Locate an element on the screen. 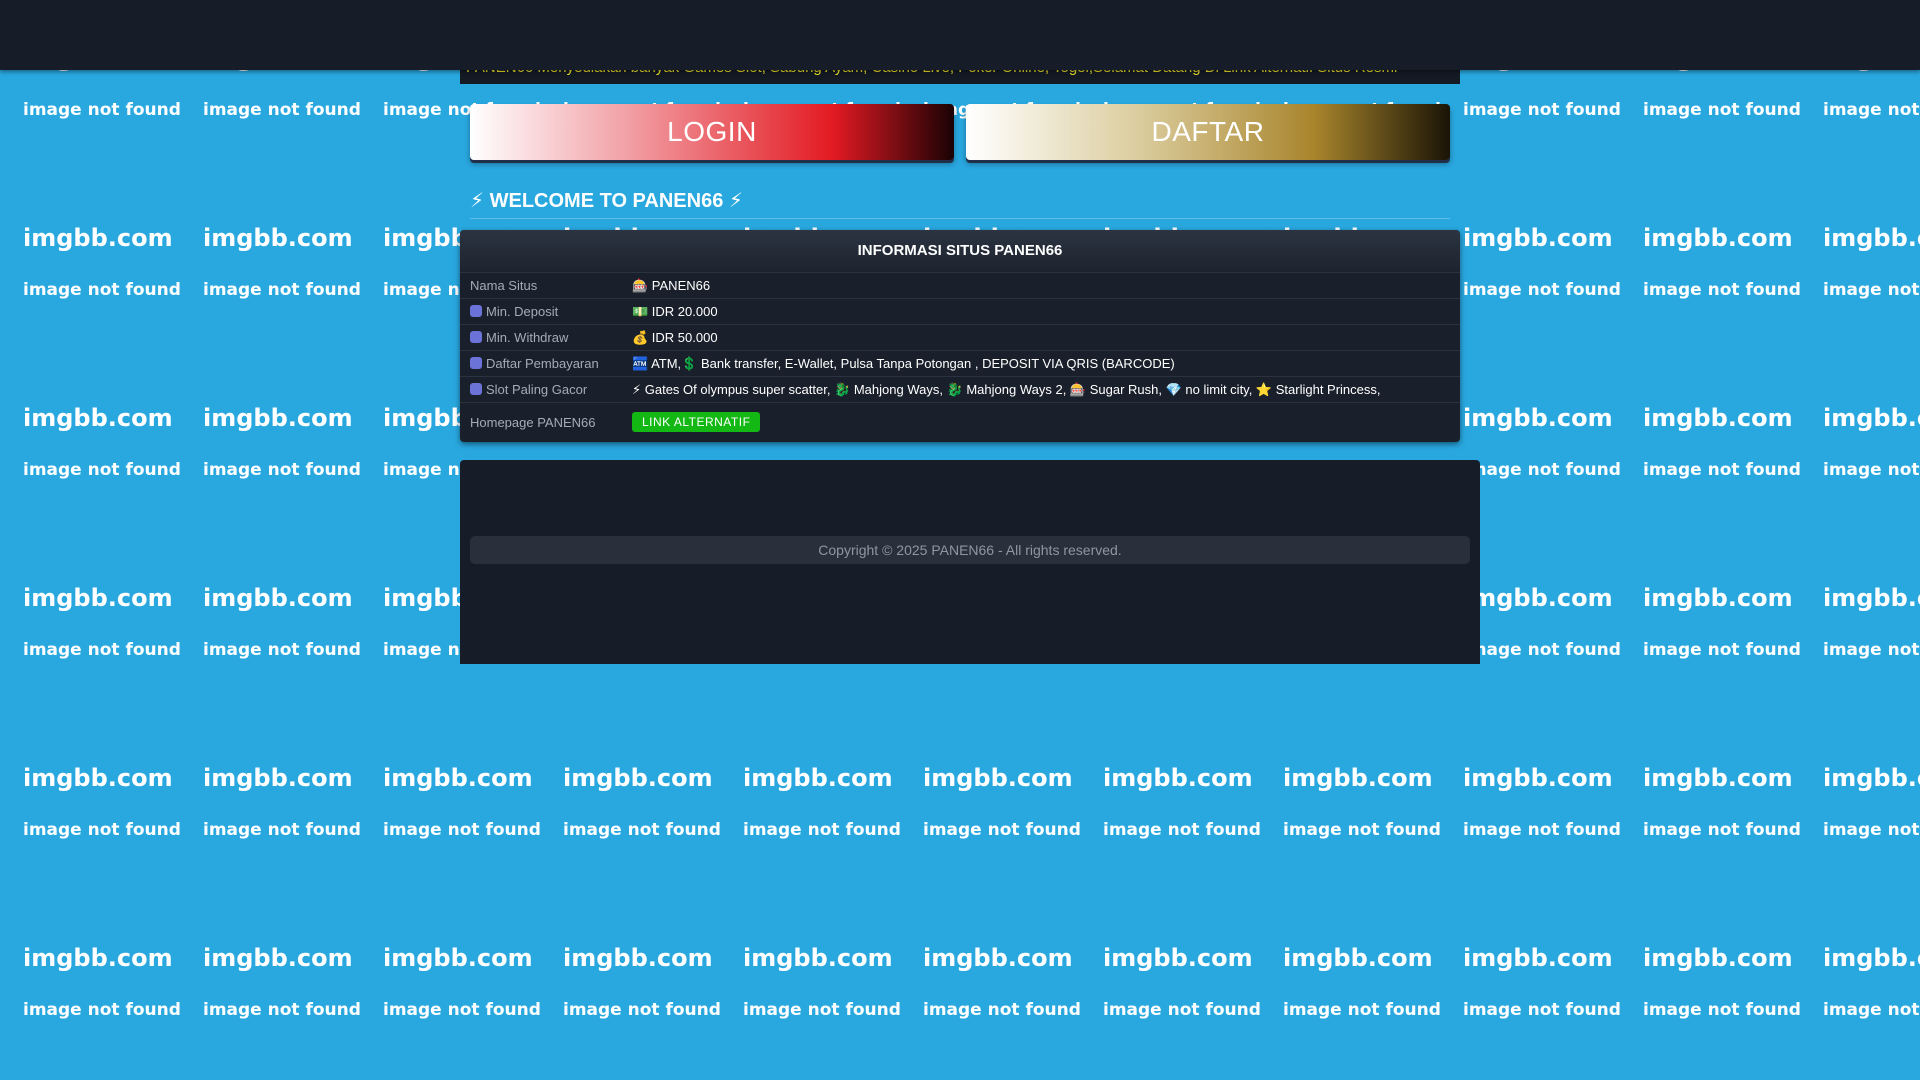 This screenshot has width=1920, height=1080. info-label-text: Nama Situs is located at coordinates (504, 285).